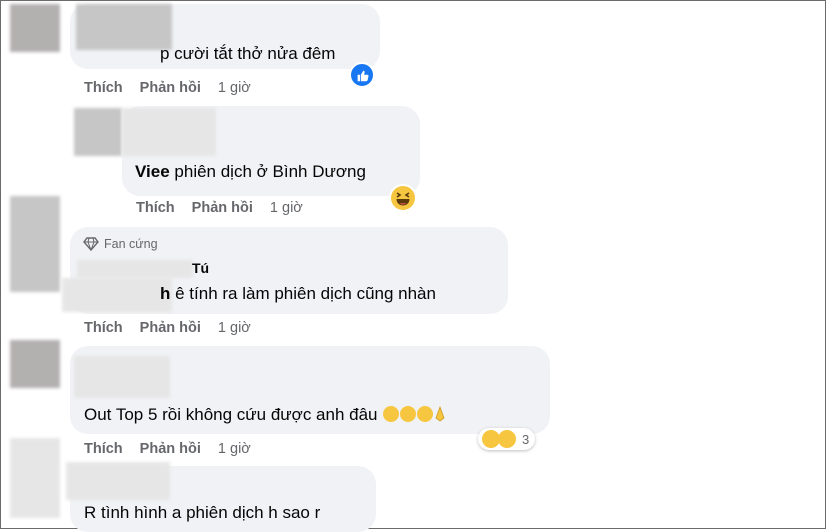 This screenshot has height=532, width=826. I want to click on comment-text: p cười tắt thở nửa đêm, so click(248, 53).